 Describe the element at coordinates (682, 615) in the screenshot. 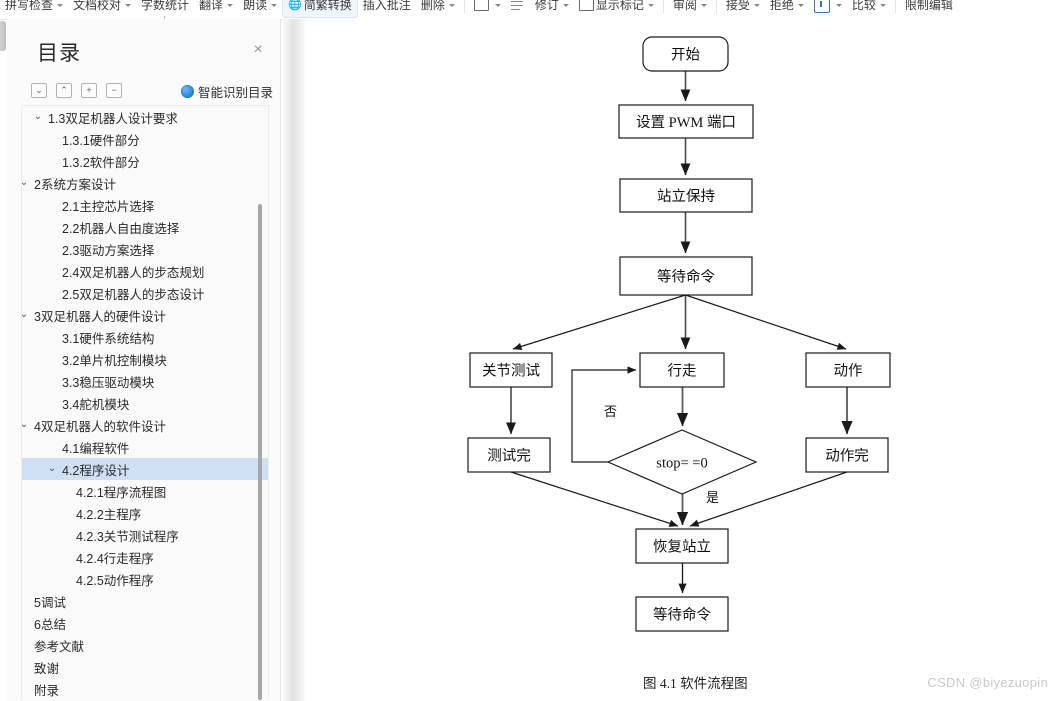

I see `flowchart-node-label-wait2: 等待命令` at that location.